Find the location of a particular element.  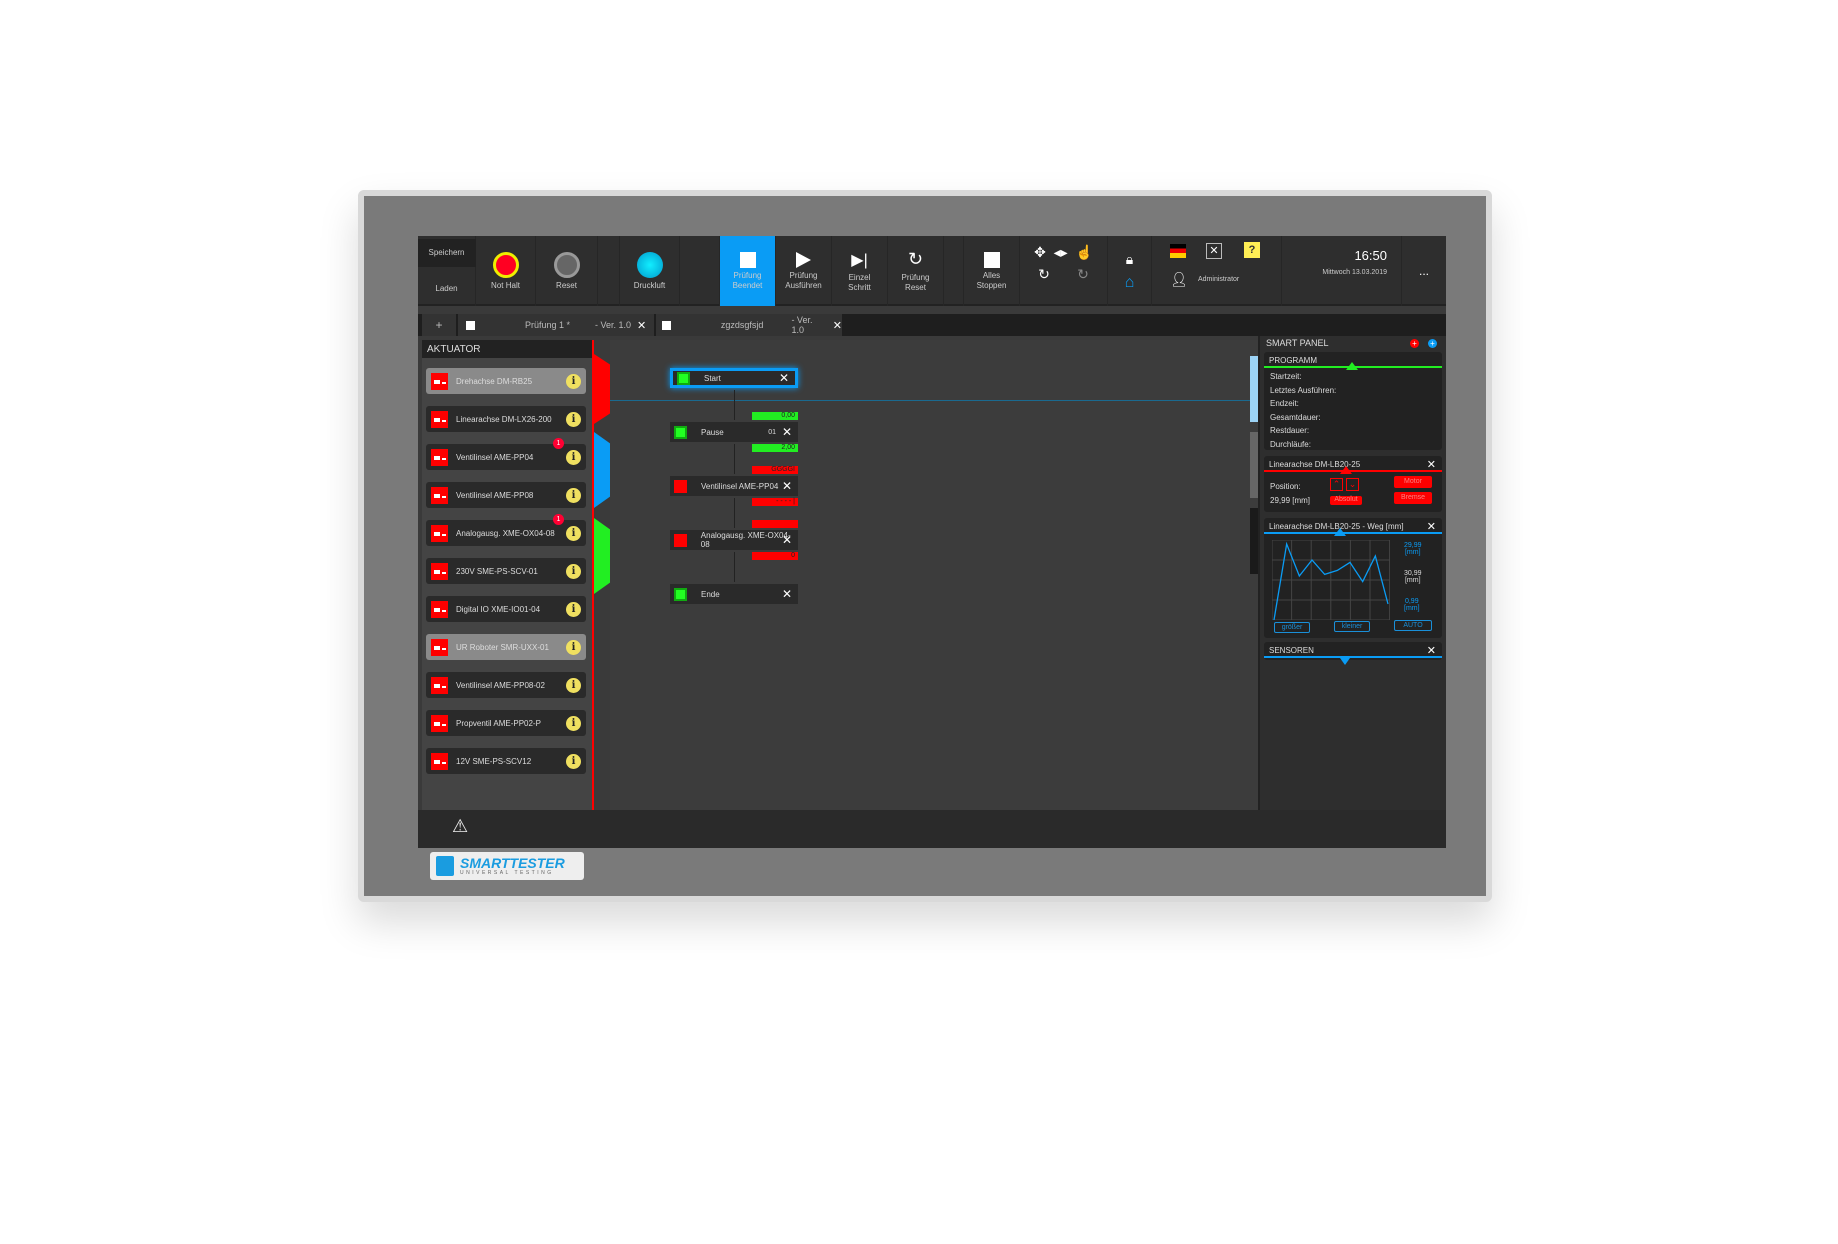

notification-badge: 1 is located at coordinates (558, 519).